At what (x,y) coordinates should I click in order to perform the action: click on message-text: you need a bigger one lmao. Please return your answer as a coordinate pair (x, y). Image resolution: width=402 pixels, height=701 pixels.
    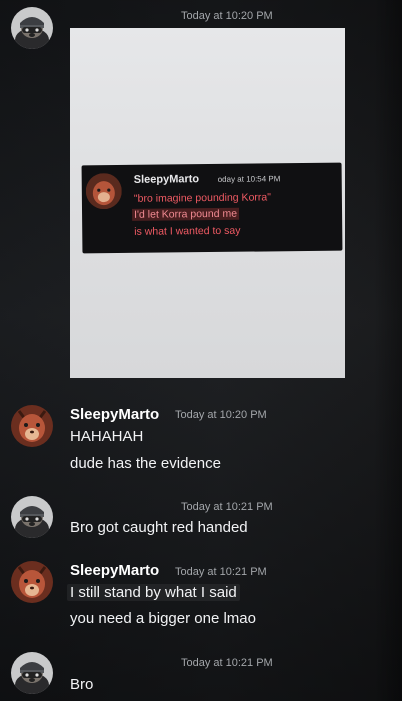
    Looking at the image, I should click on (163, 618).